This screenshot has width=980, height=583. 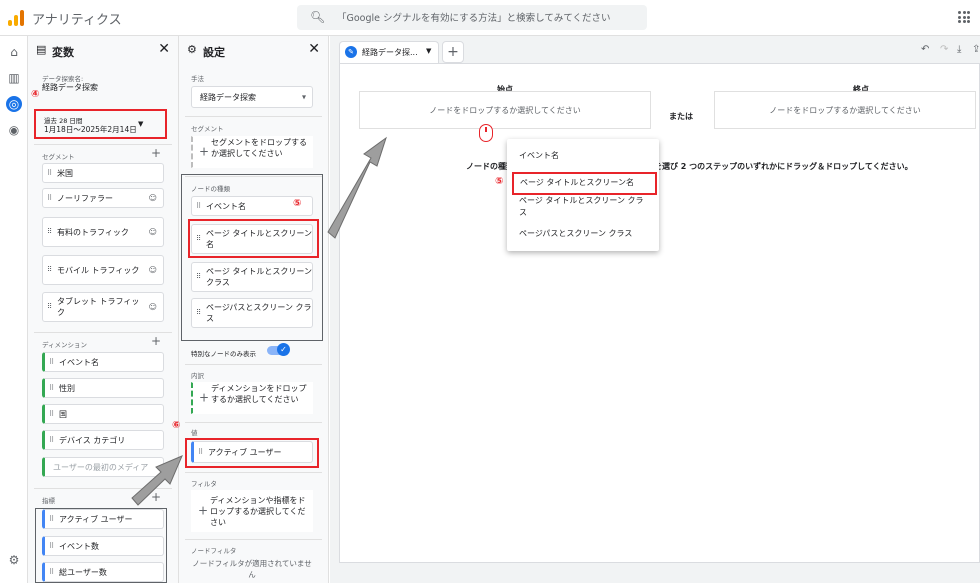 I want to click on arrow-metric-to-values, so click(x=157, y=480).